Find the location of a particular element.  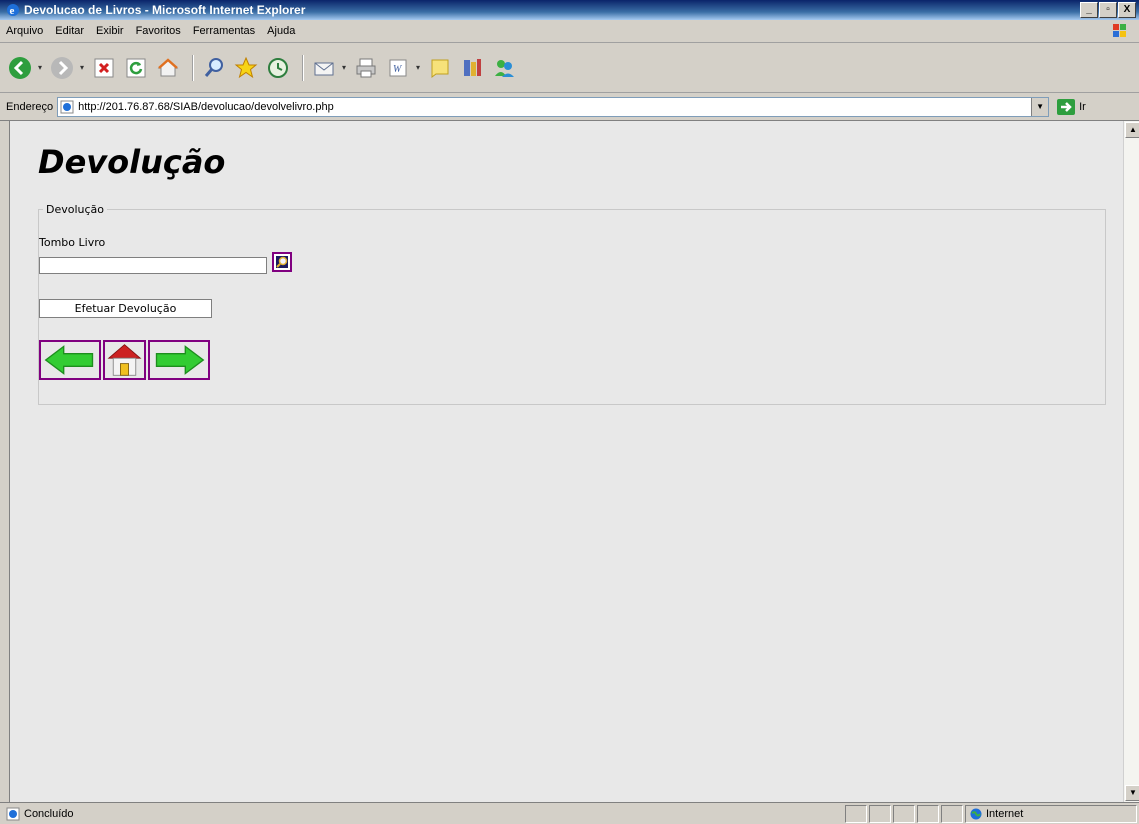

go-button: Ir is located at coordinates (1071, 107).